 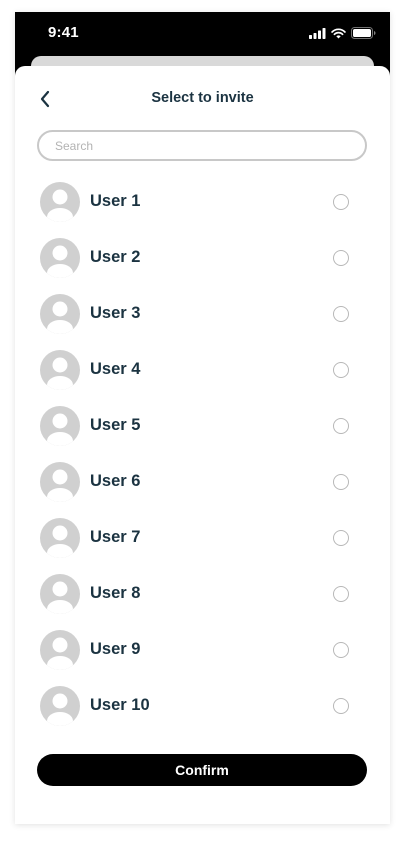 What do you see at coordinates (202, 372) in the screenshot?
I see `user-row: User 4` at bounding box center [202, 372].